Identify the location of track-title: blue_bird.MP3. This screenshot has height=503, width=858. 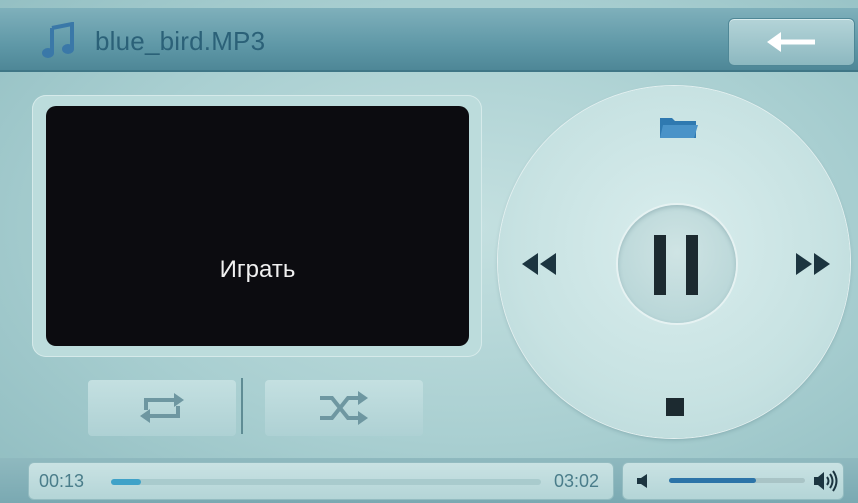
(180, 41).